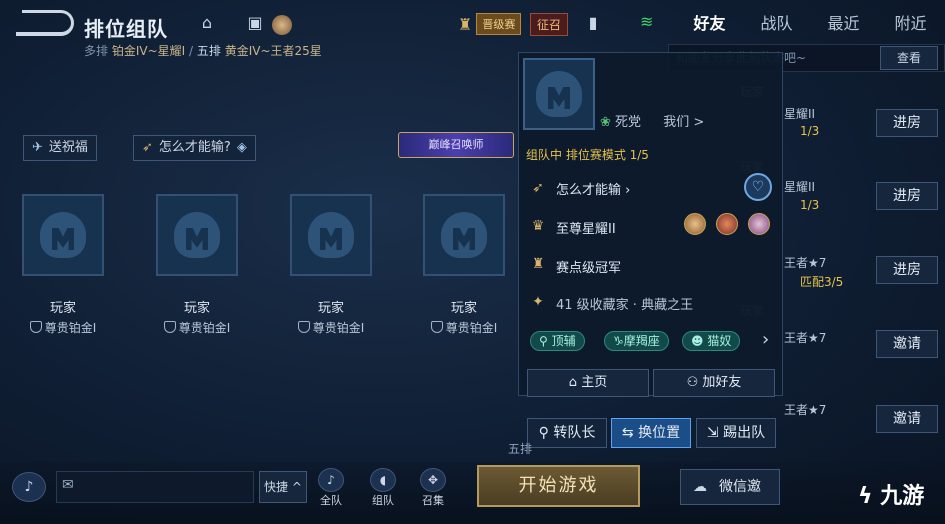  I want to click on collector-icon: ✦, so click(538, 302).